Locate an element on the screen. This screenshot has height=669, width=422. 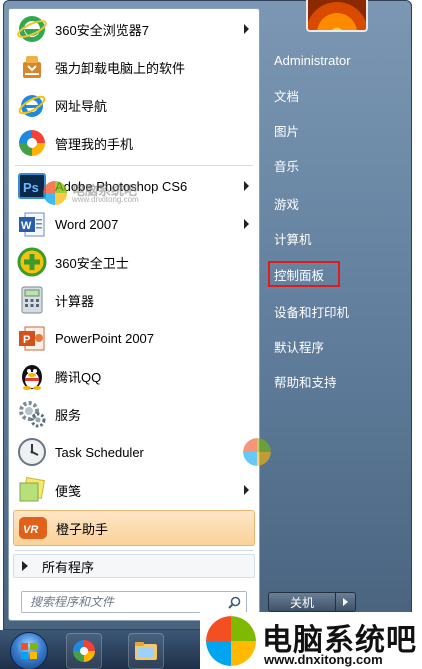
shutdown-options-arrow-icon is located at coordinates (346, 602).